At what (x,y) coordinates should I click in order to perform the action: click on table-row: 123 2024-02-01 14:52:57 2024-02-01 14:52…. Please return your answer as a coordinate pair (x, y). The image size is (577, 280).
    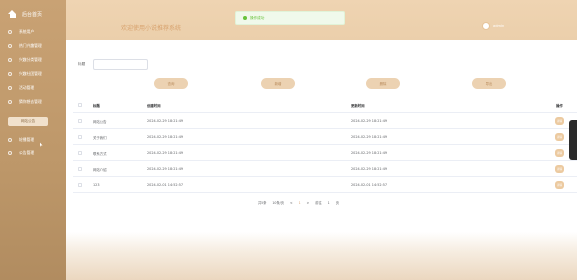
    Looking at the image, I should click on (325, 185).